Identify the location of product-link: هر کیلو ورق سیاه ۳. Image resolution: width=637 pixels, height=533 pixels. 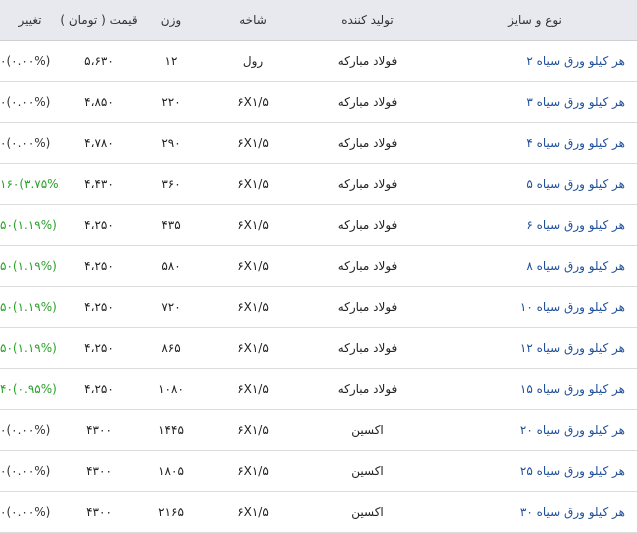
(535, 102).